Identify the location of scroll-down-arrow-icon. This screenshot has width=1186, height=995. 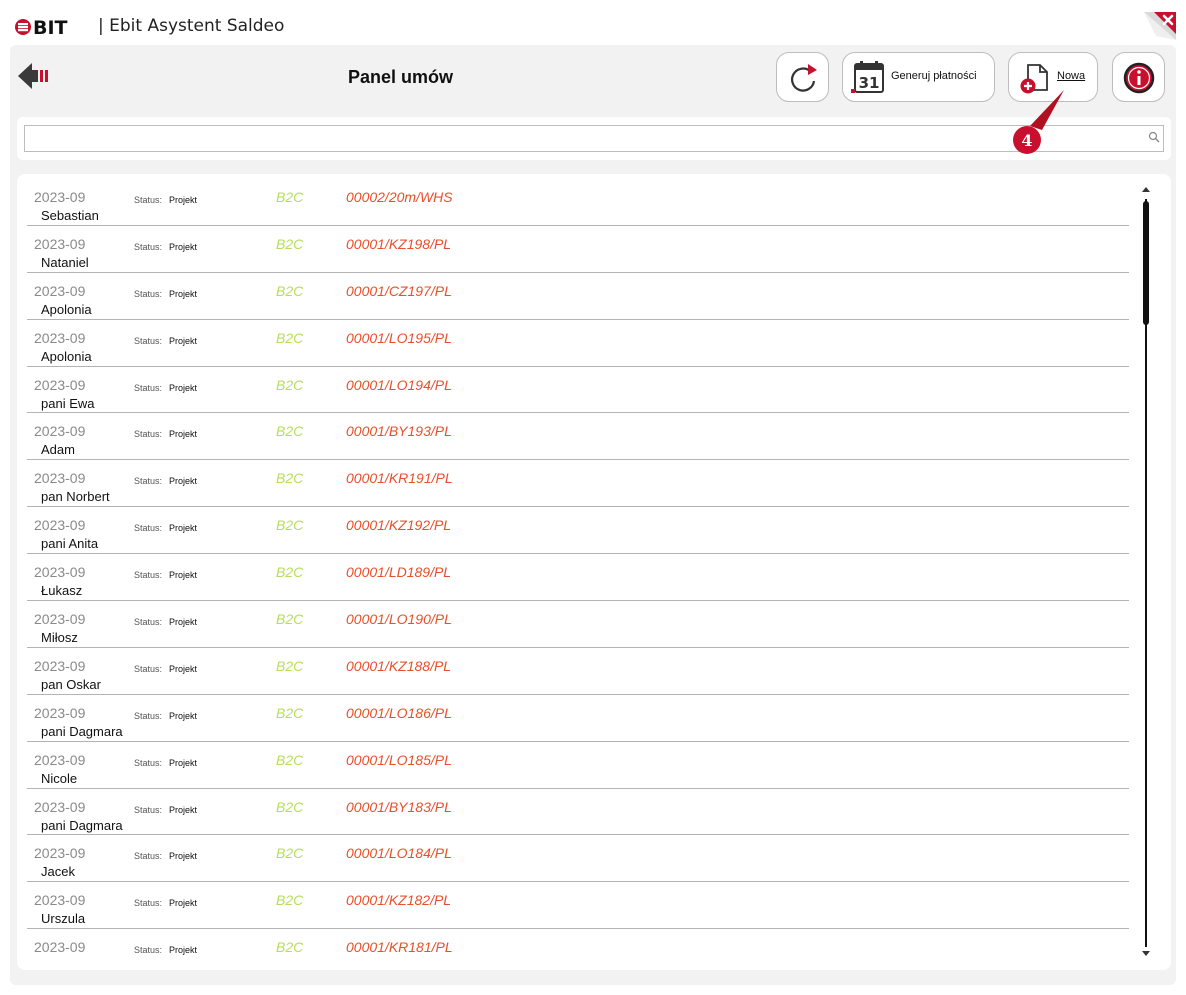
(1146, 953).